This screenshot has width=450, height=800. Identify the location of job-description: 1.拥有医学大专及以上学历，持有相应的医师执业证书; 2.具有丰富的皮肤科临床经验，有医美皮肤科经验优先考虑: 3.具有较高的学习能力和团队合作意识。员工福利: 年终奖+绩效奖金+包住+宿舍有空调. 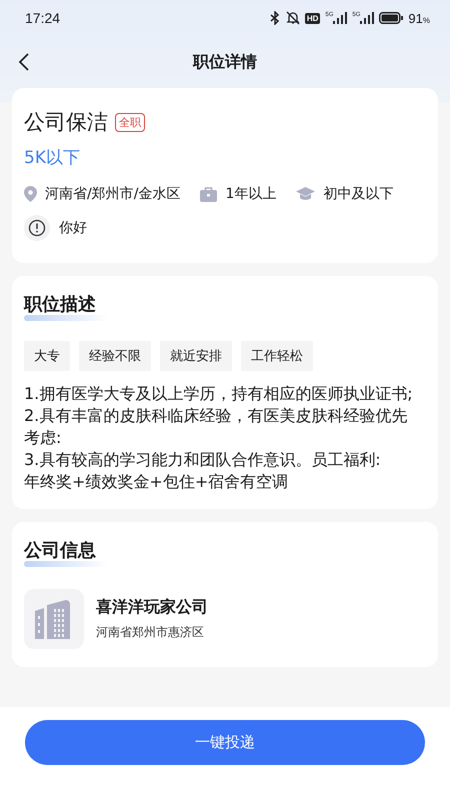
(219, 438).